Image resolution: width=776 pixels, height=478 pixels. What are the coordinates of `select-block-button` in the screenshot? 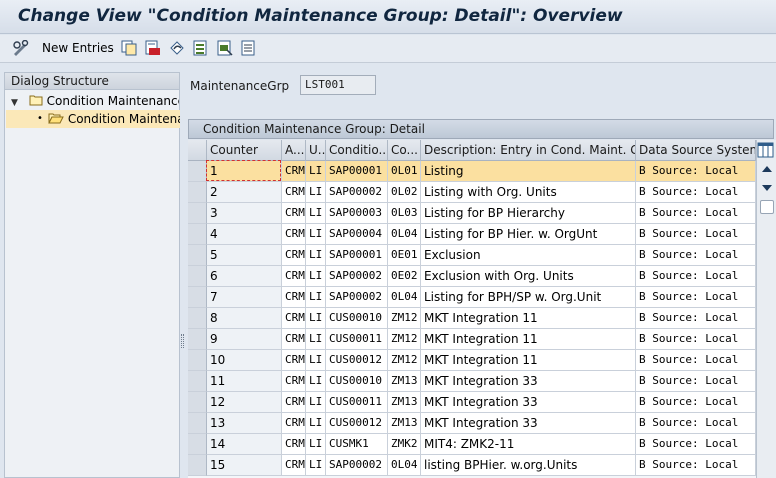 It's located at (225, 48).